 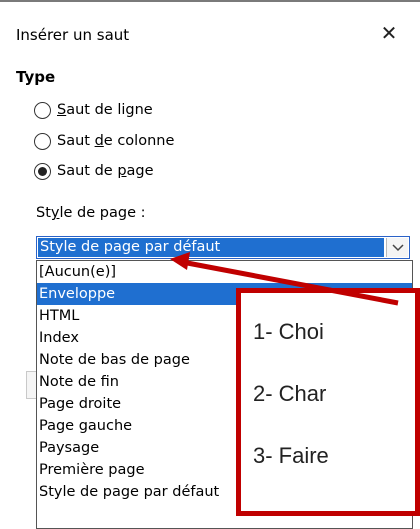 I want to click on radio-saut-de-page: Saut de page, so click(x=94, y=171).